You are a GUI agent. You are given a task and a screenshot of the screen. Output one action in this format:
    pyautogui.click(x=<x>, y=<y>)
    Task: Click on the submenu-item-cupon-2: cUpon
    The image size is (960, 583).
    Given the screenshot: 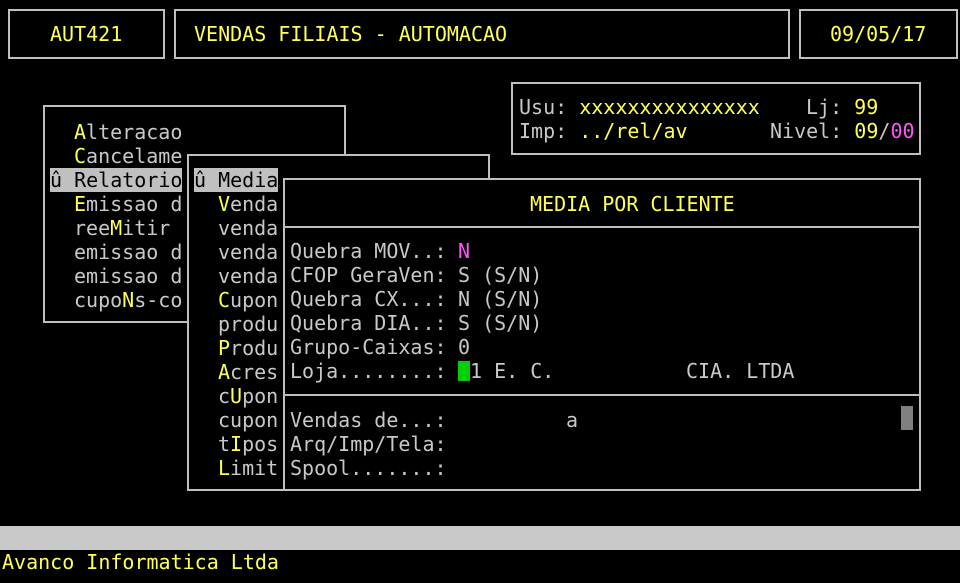 What is the action you would take?
    pyautogui.click(x=248, y=396)
    